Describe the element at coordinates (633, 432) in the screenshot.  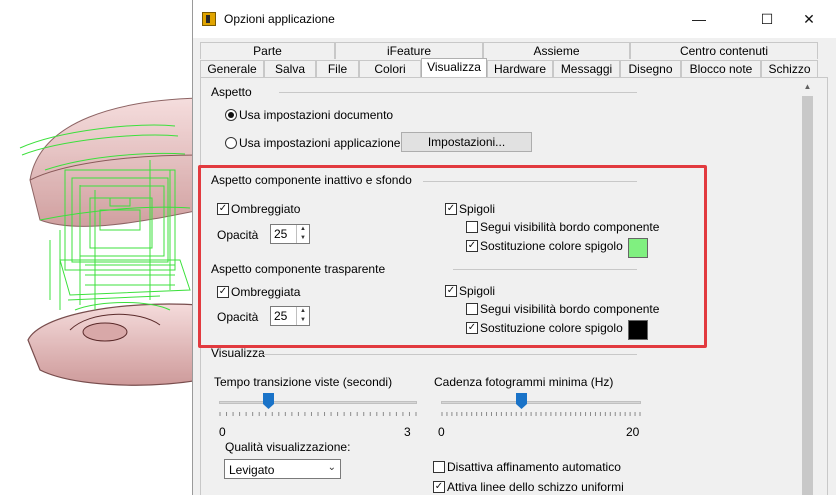
I see `framerate-max-label: 20` at that location.